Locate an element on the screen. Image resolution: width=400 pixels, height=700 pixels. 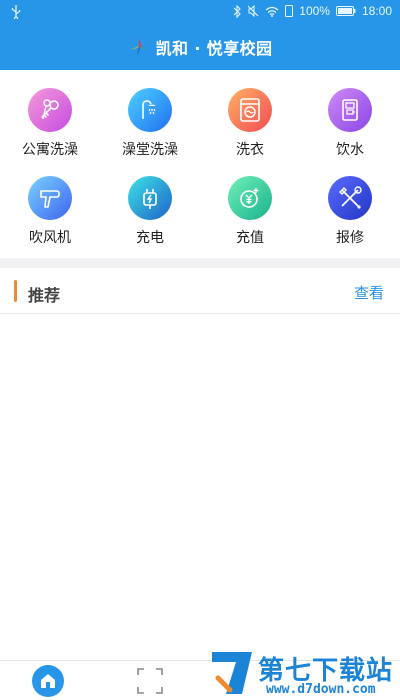
section-divider is located at coordinates (200, 263).